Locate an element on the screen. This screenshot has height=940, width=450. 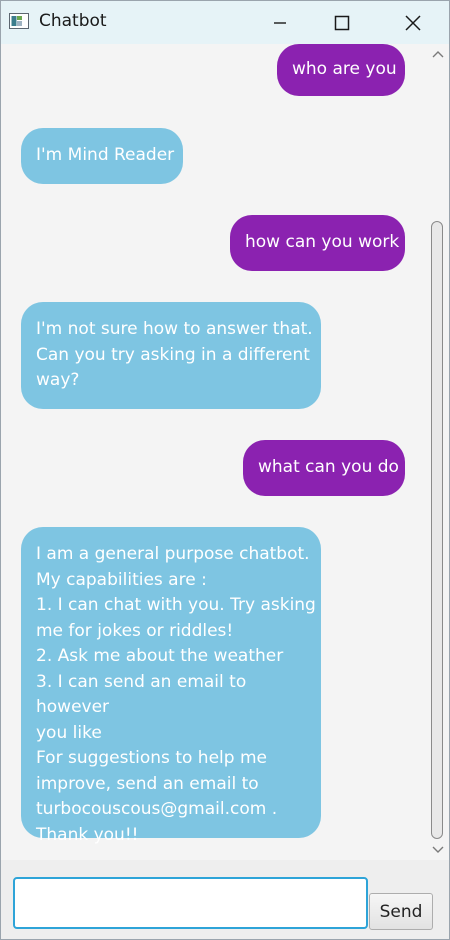
title-bar: Chatbot is located at coordinates (225, 22).